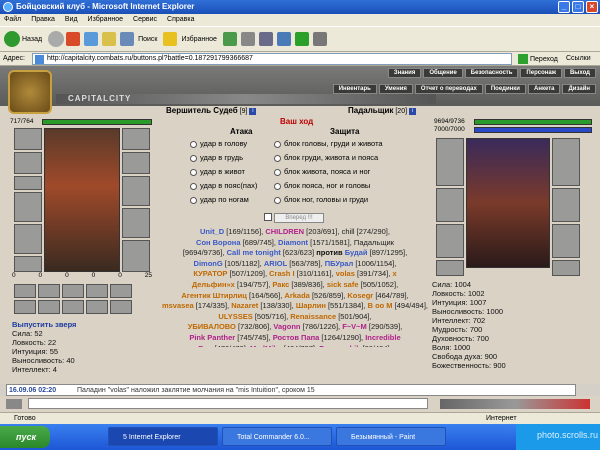  What do you see at coordinates (505, 89) in the screenshot?
I see `nav-battles: Поединки` at bounding box center [505, 89].